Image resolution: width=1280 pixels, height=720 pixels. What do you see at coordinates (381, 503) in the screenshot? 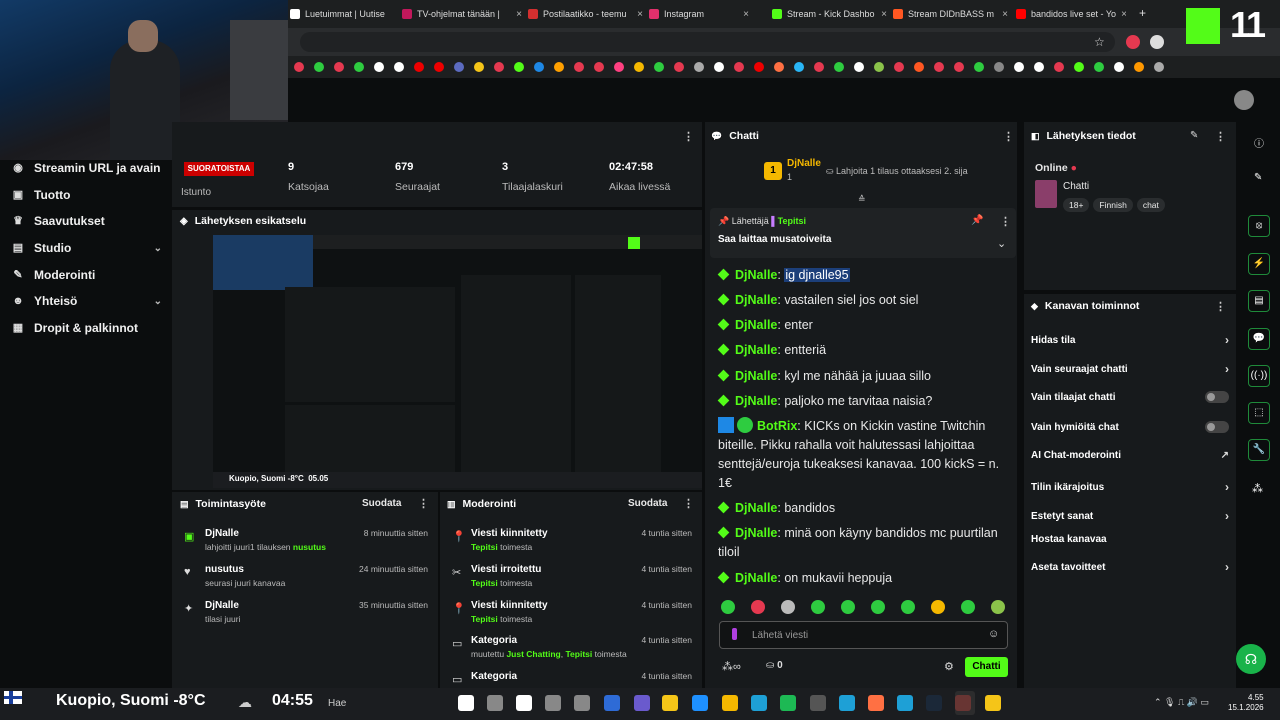
I see `activity-filter-button: Suodata` at bounding box center [381, 503].